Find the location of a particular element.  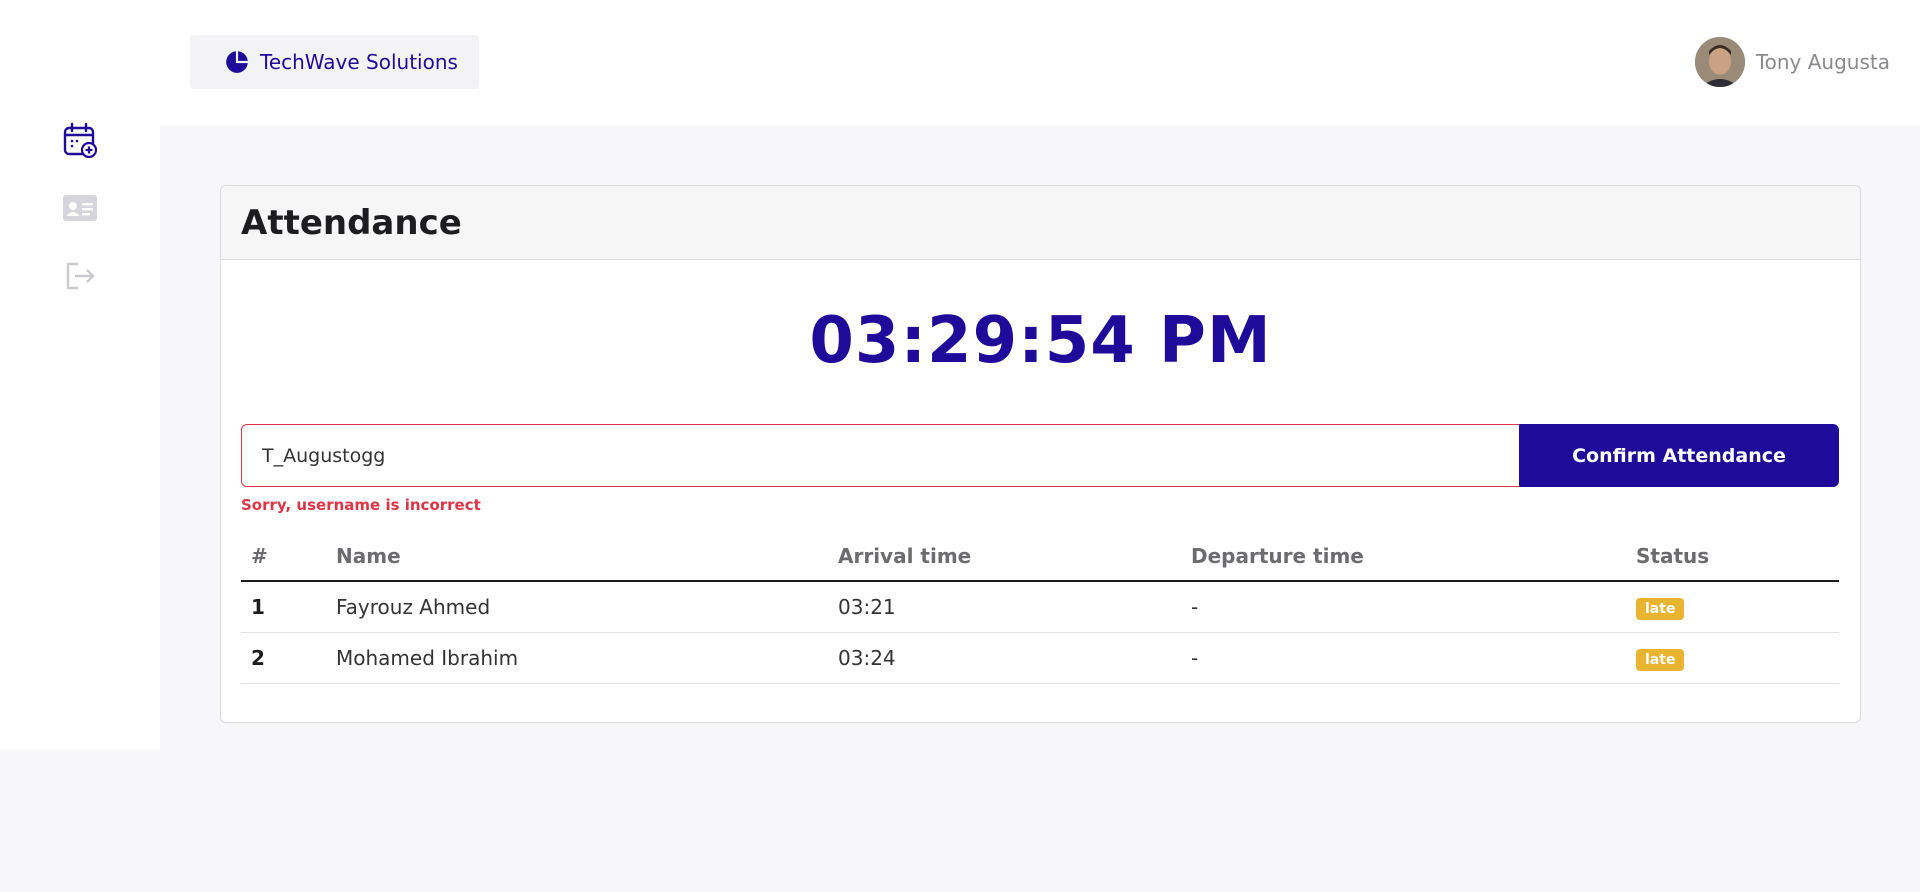

user-name: Tony Augusta is located at coordinates (1822, 62).